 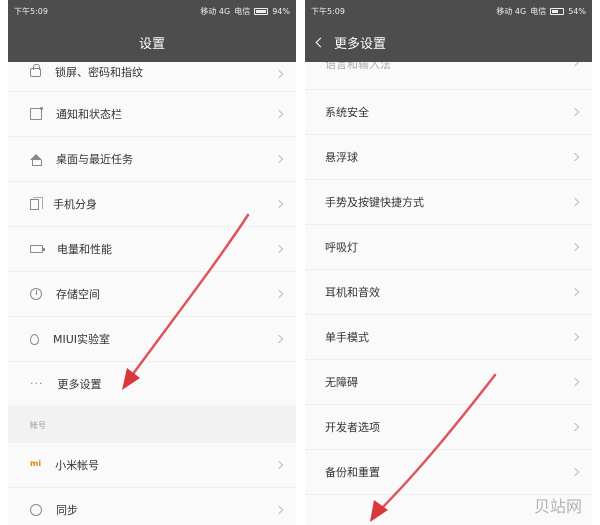 I want to click on arrow-head-left-icon, so click(x=131, y=379).